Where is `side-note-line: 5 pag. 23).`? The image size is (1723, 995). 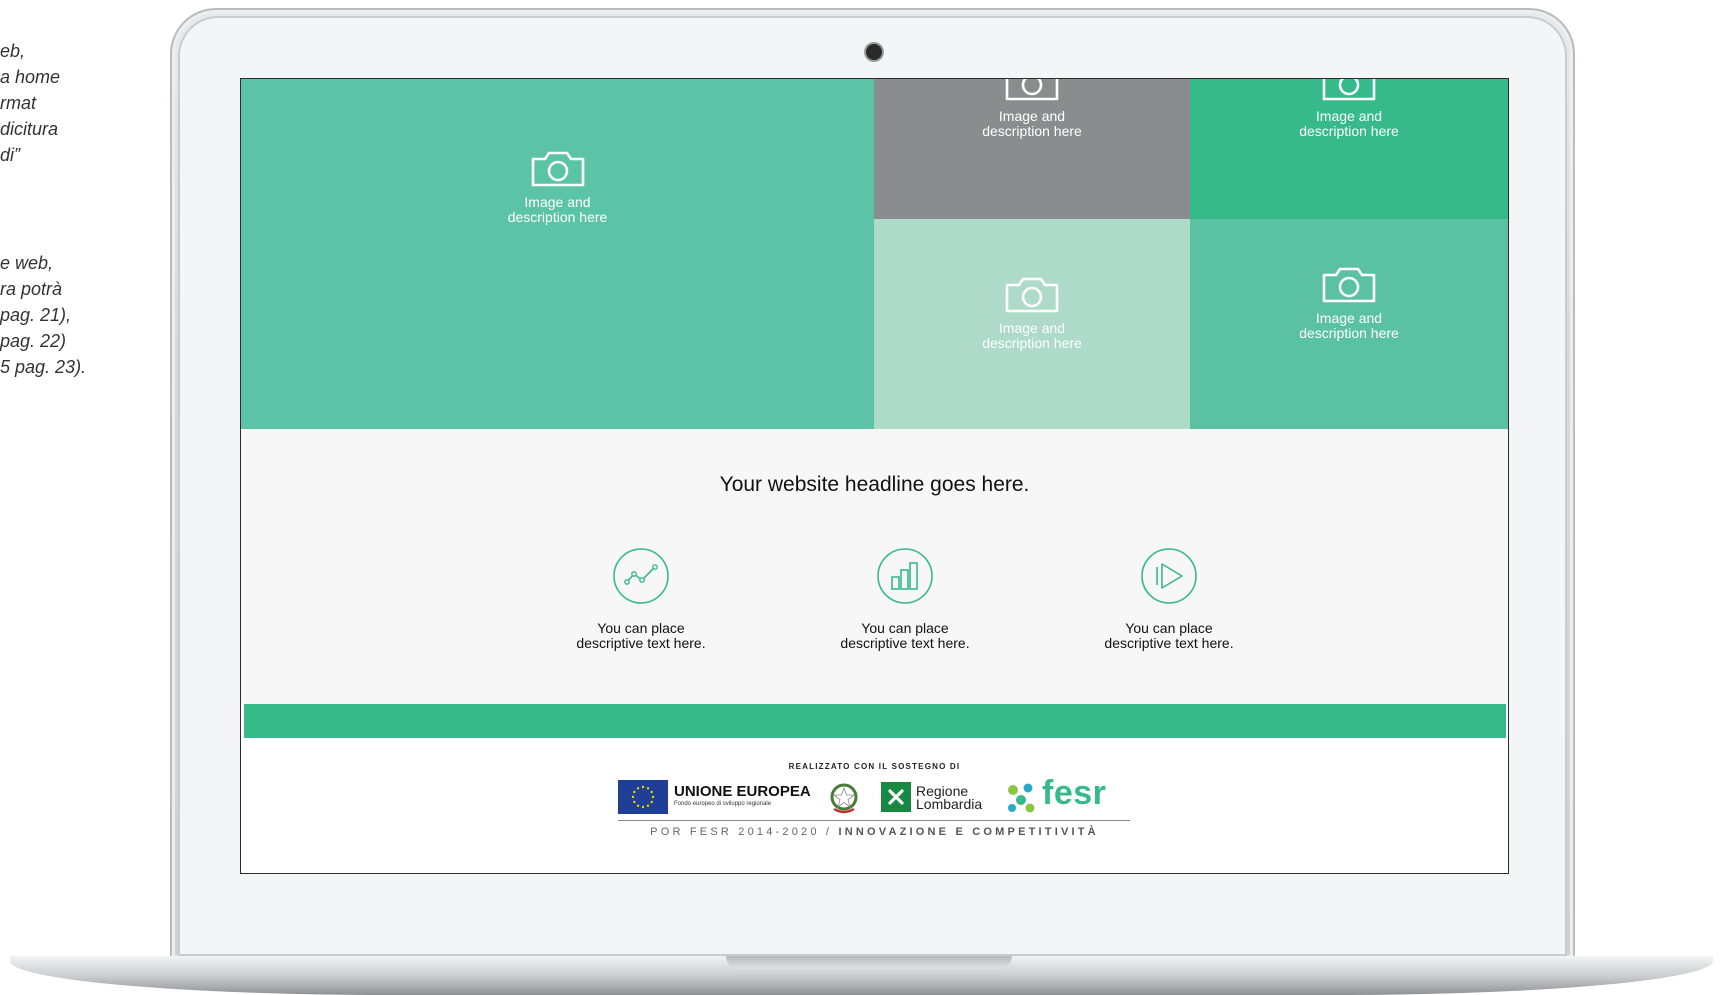
side-note-line: 5 pag. 23). is located at coordinates (43, 367).